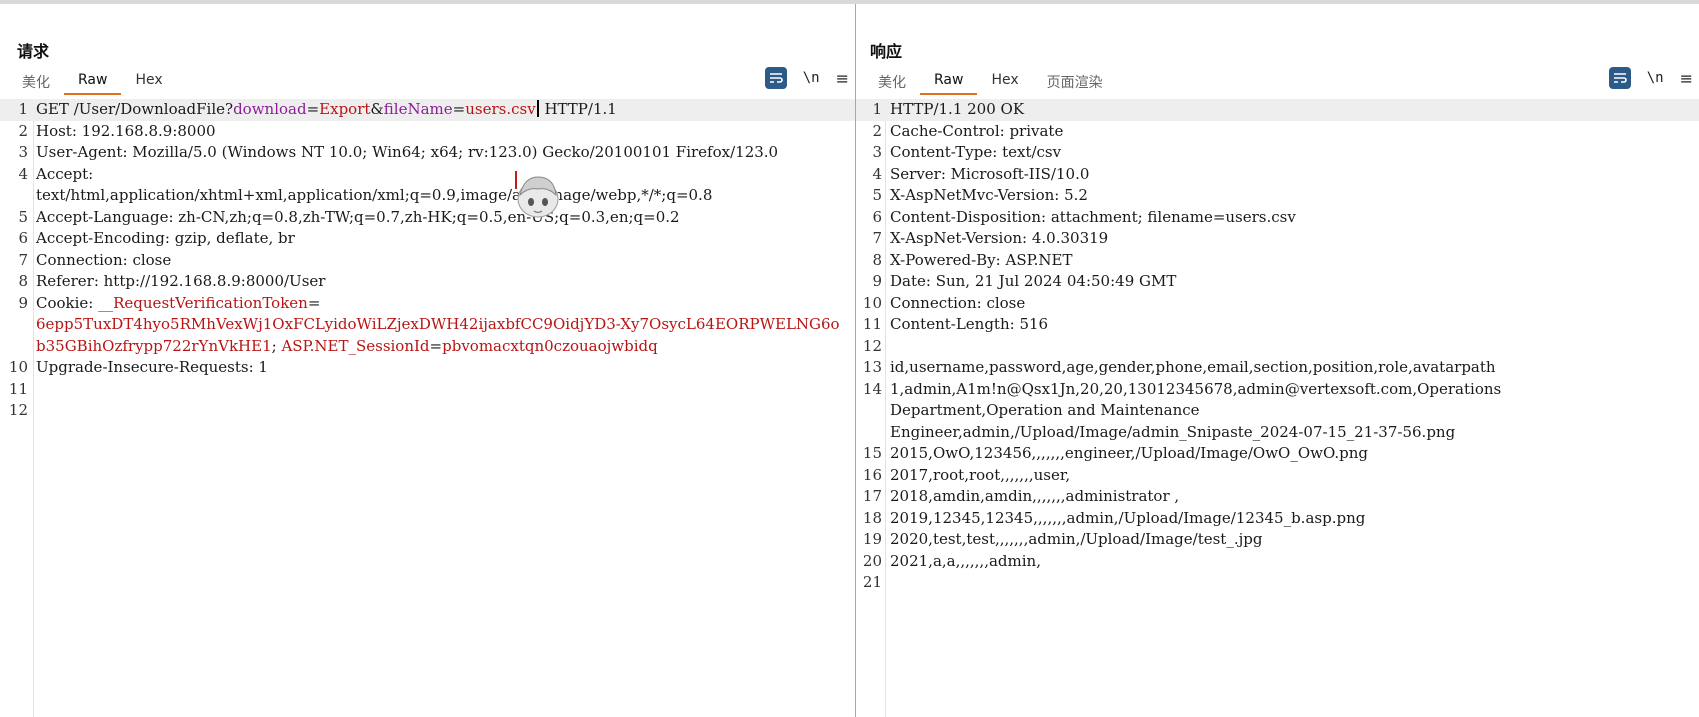 Image resolution: width=1699 pixels, height=717 pixels. What do you see at coordinates (212, 281) in the screenshot?
I see `header-value: http://192.168.8.9:8000/User` at bounding box center [212, 281].